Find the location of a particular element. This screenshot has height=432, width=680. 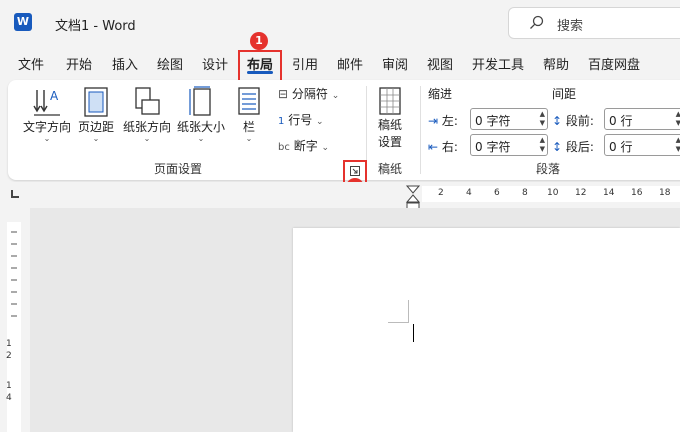

vertical-ruler-labels: 1 2 1 4 is located at coordinates (9, 371).